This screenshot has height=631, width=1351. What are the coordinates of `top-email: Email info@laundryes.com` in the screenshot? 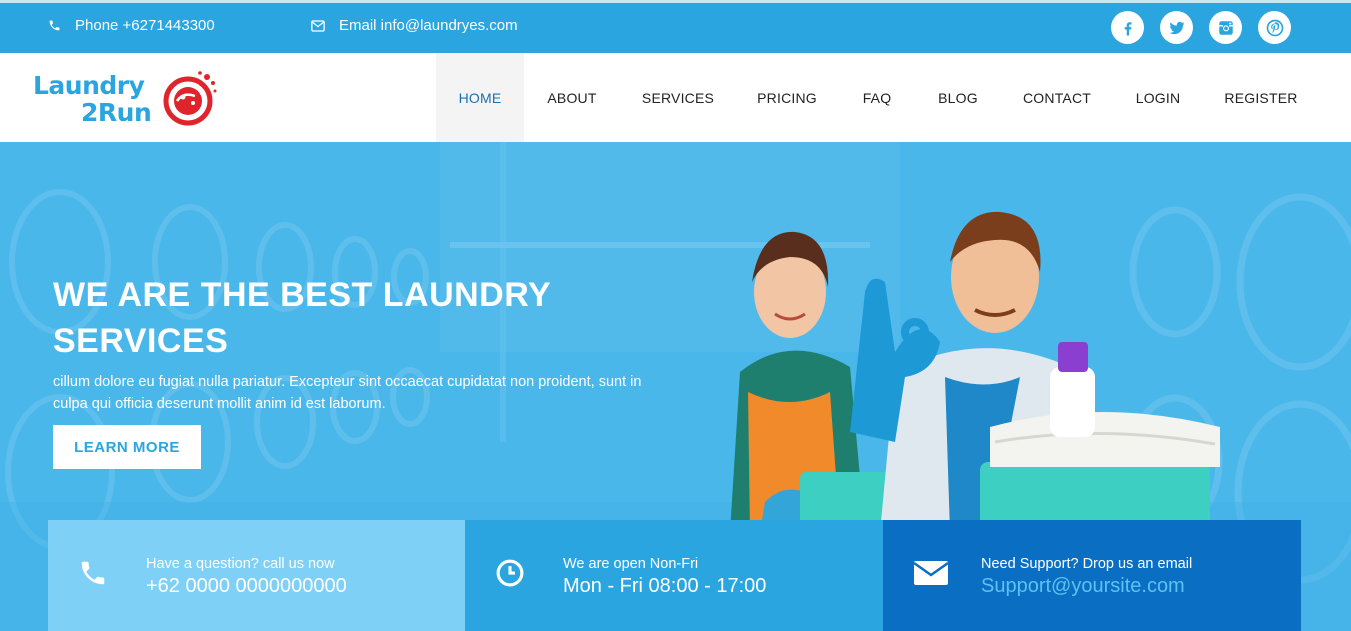 It's located at (414, 25).